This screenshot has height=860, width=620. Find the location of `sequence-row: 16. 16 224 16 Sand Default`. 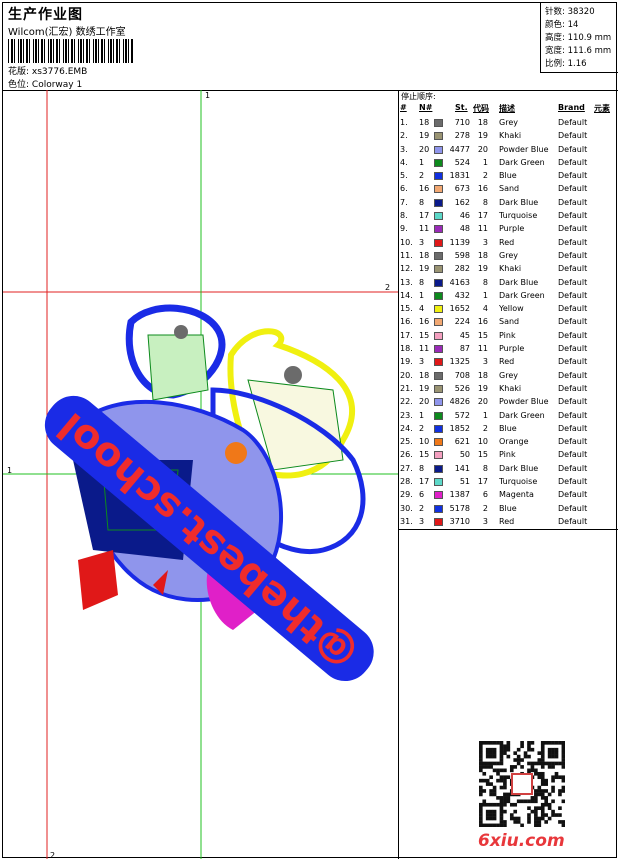

sequence-row: 16. 16 224 16 Sand Default is located at coordinates (508, 322).